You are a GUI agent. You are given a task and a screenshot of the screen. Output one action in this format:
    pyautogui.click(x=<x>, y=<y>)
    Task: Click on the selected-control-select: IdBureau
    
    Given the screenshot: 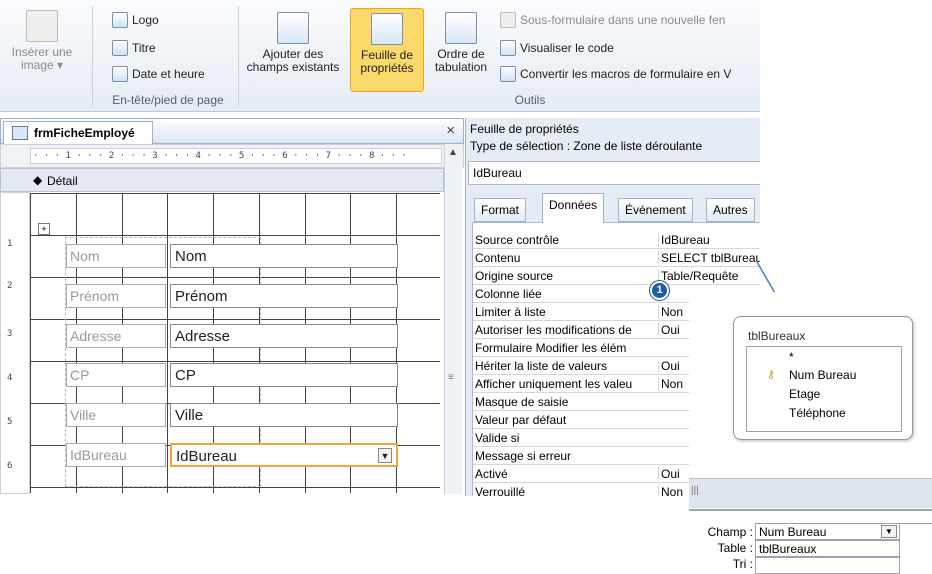 What is the action you would take?
    pyautogui.click(x=614, y=173)
    